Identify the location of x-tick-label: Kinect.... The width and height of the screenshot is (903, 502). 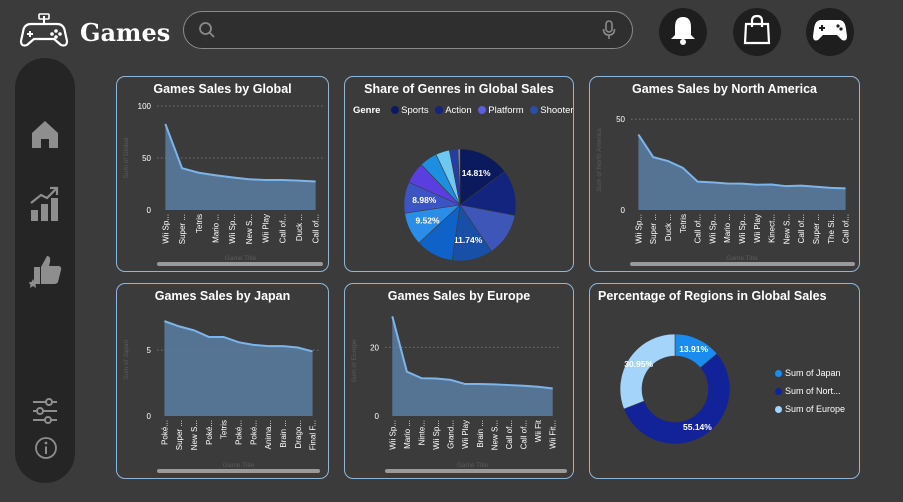
(772, 228).